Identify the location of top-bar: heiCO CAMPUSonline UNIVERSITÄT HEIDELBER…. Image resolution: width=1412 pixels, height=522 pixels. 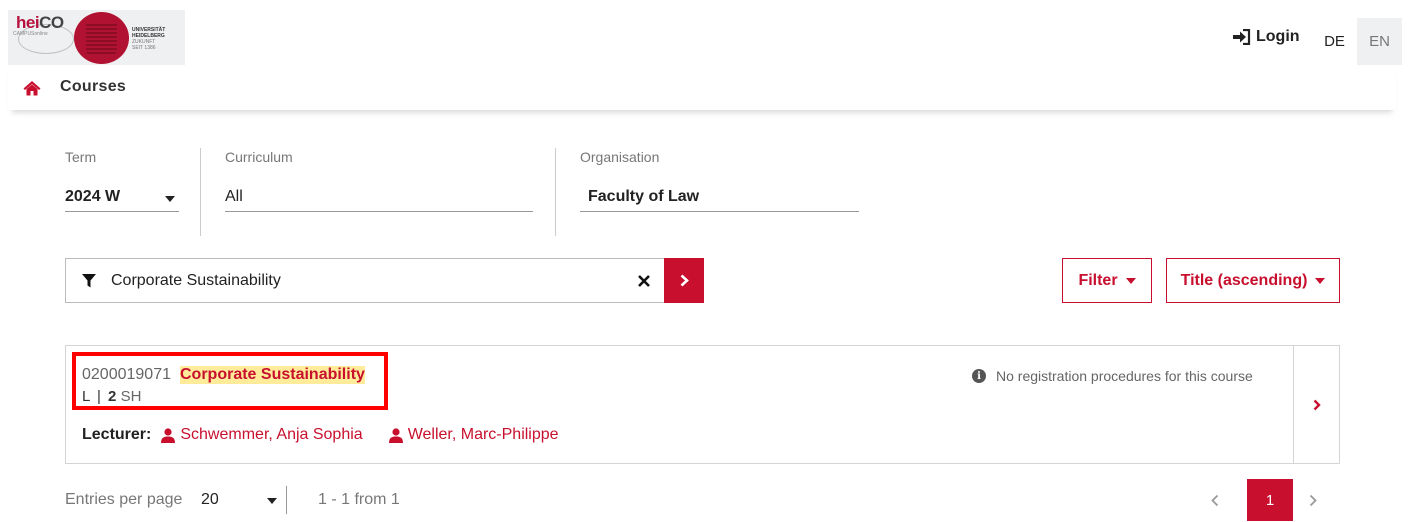
(706, 33).